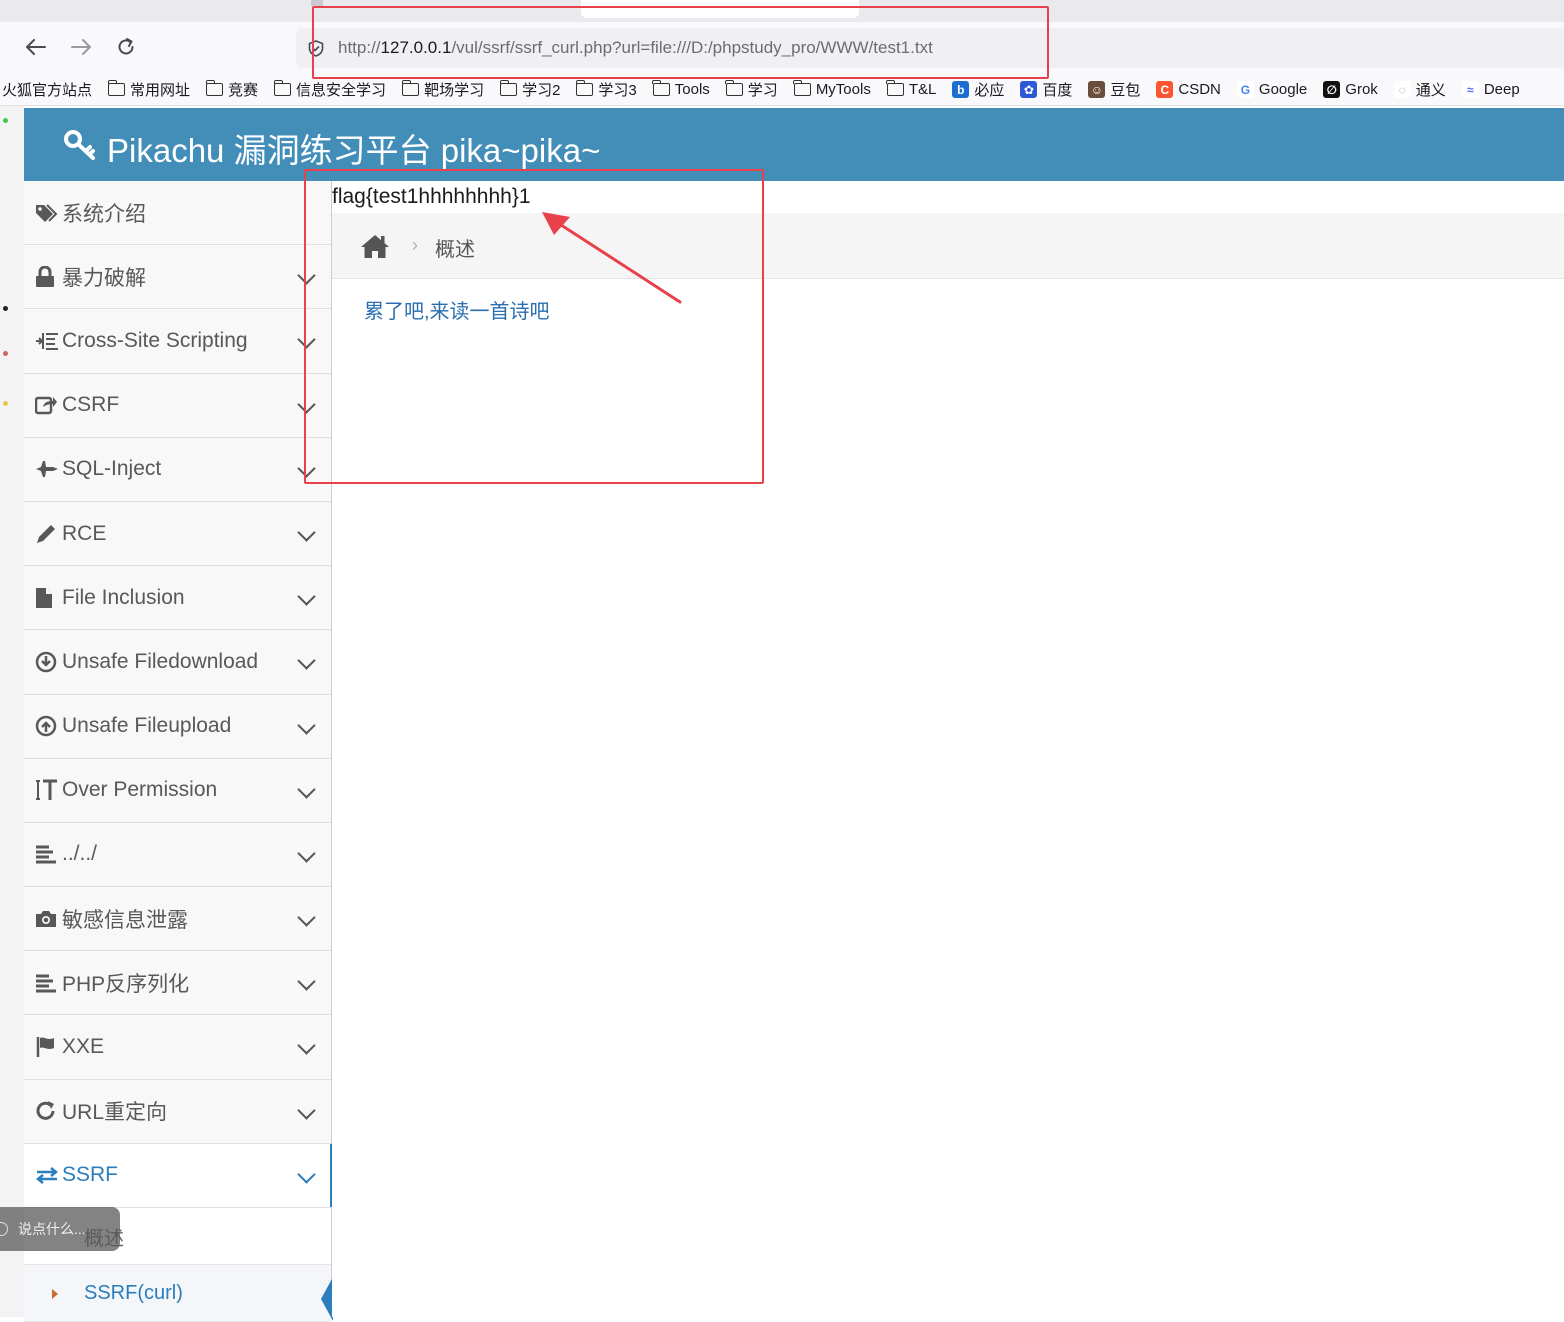 This screenshot has height=1322, width=1564. I want to click on bookmark-item: 学习, so click(751, 89).